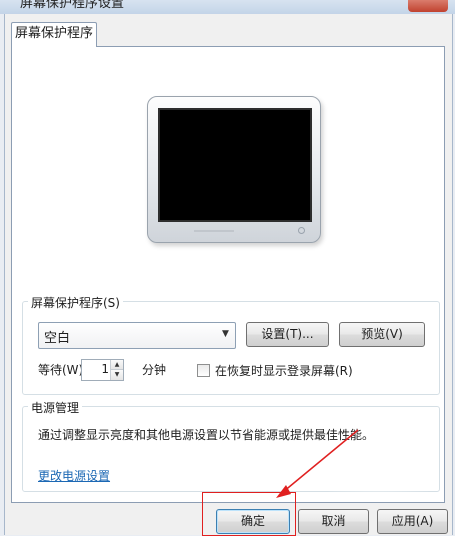 The width and height of the screenshot is (455, 536). What do you see at coordinates (55, 407) in the screenshot?
I see `power-group-legend: 电源管理` at bounding box center [55, 407].